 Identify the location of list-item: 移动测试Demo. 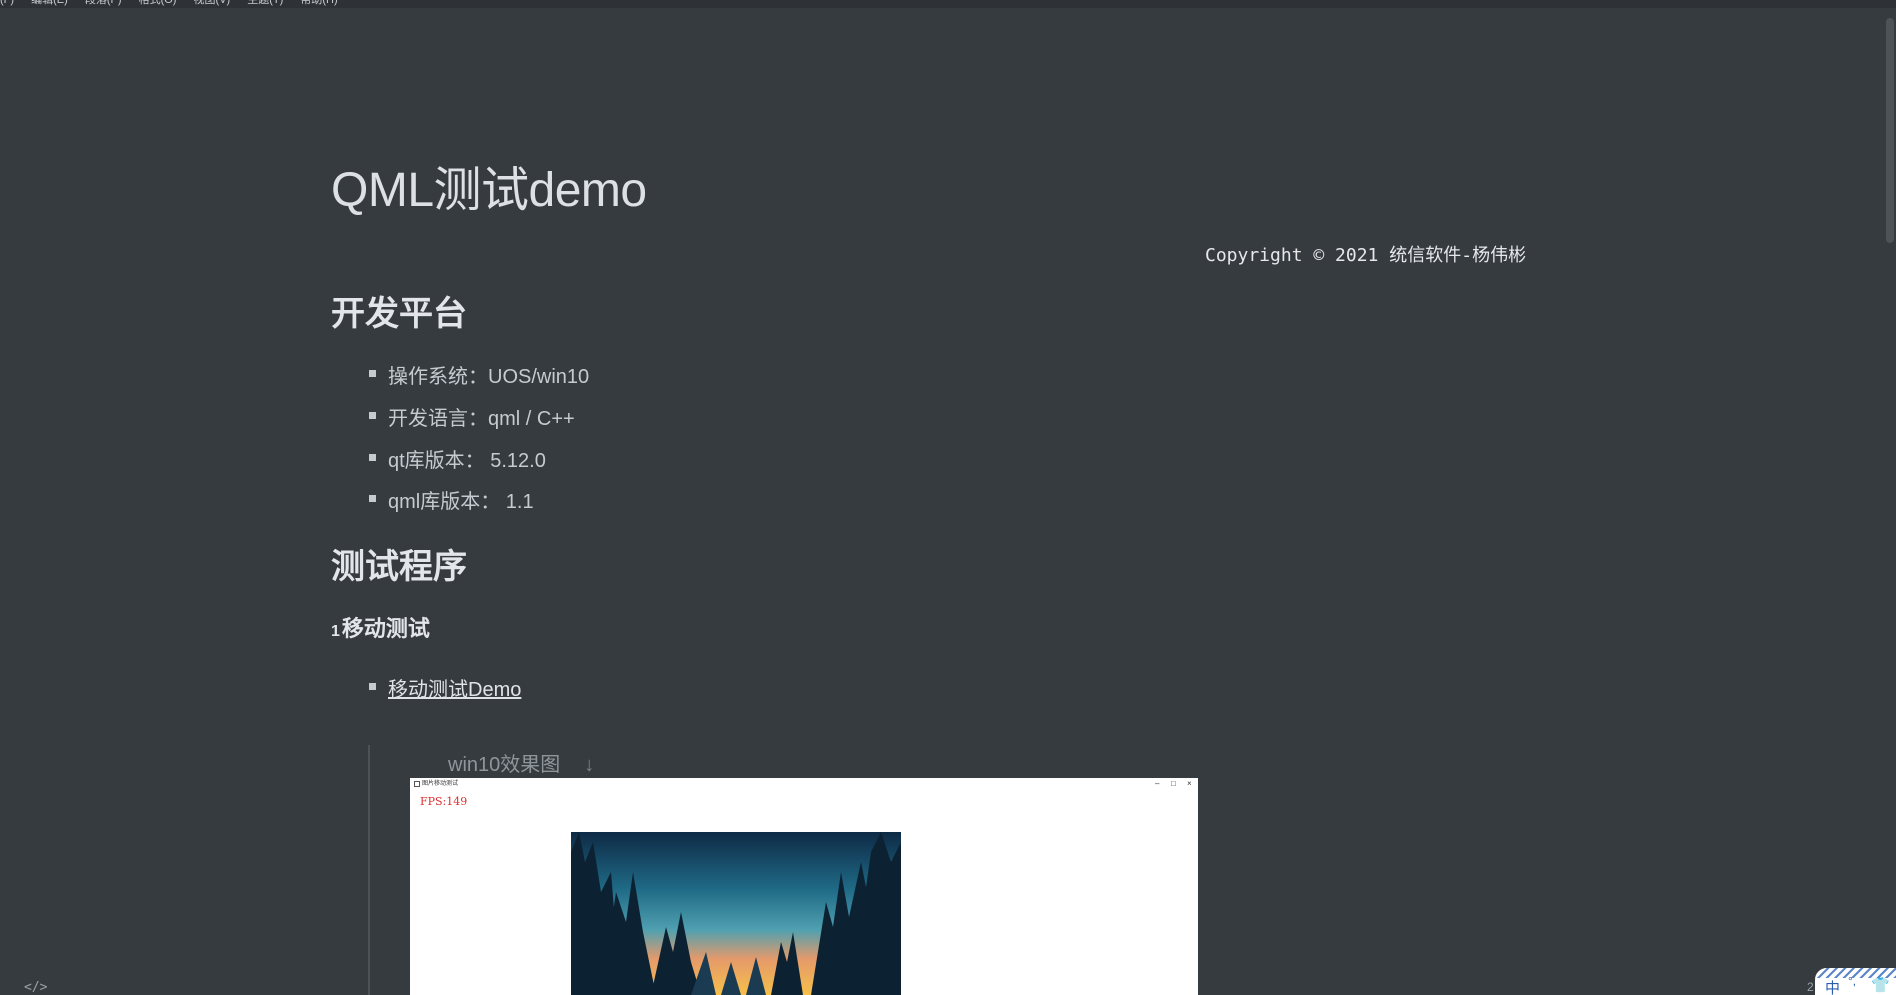
(445, 687).